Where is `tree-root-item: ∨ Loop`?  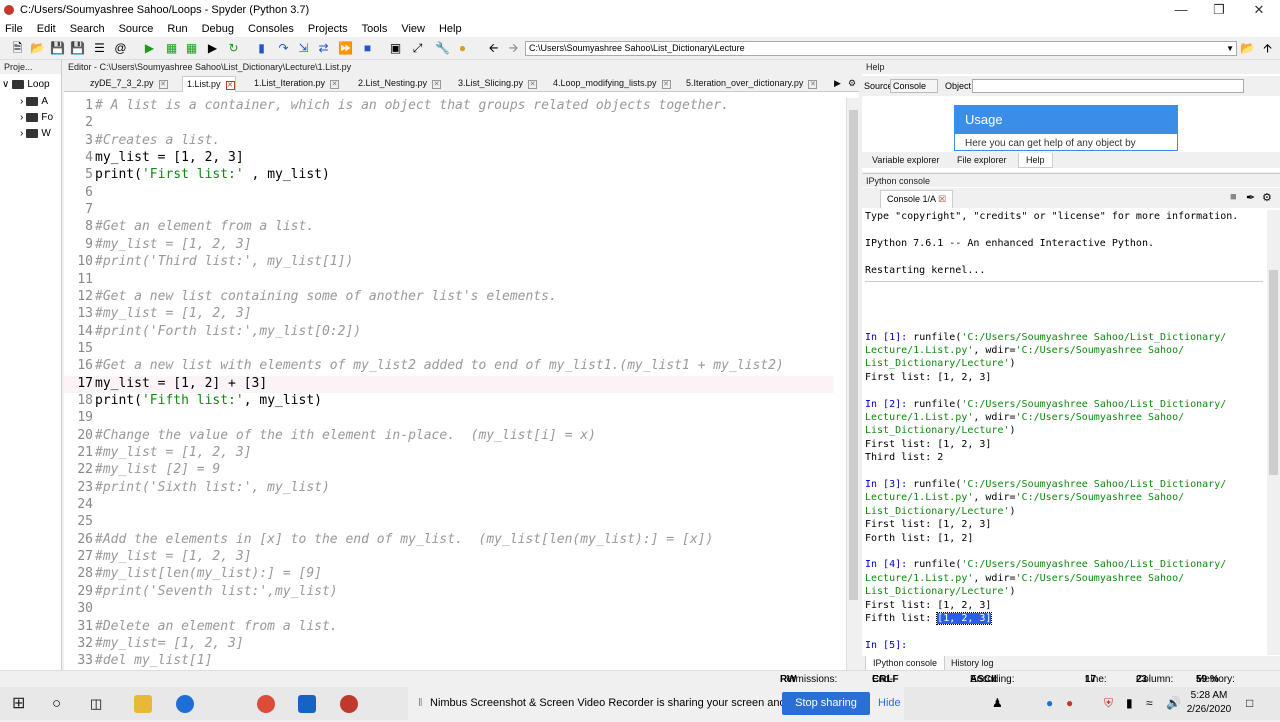 tree-root-item: ∨ Loop is located at coordinates (26, 84).